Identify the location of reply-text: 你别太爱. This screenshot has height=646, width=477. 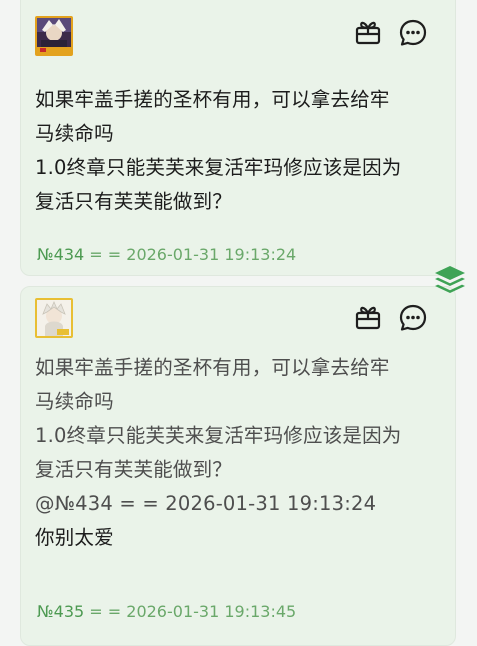
(74, 537).